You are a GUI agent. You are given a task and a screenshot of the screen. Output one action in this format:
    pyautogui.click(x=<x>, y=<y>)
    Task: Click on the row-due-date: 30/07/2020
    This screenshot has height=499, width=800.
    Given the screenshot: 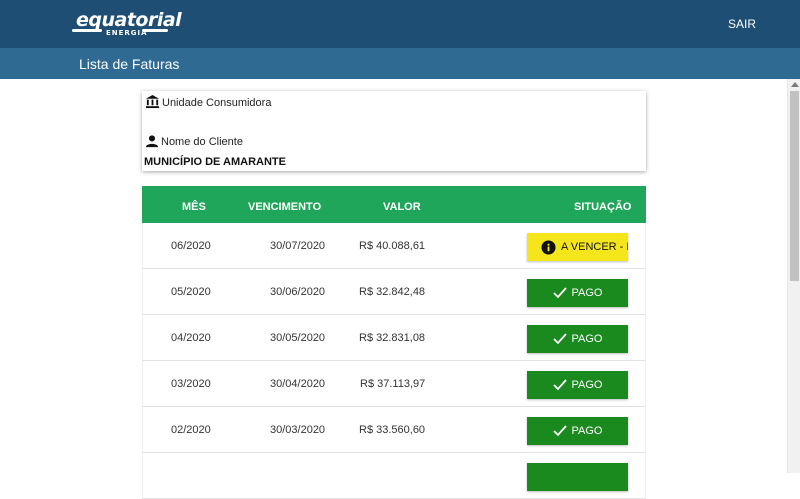 What is the action you would take?
    pyautogui.click(x=298, y=246)
    